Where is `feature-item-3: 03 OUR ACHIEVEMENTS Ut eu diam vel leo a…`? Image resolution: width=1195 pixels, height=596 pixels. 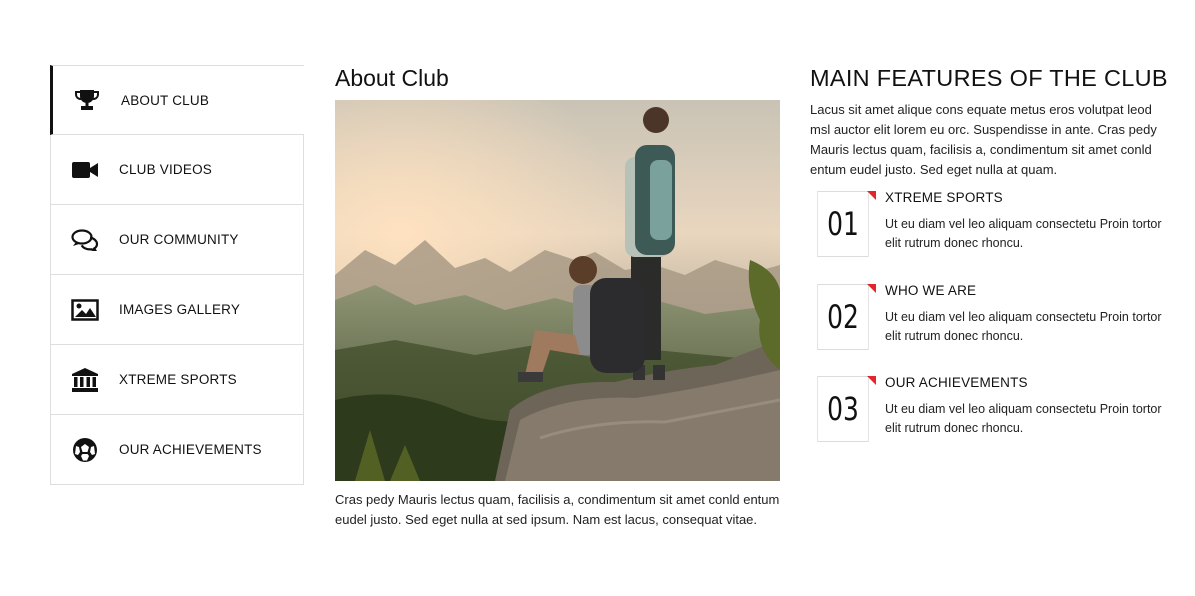
feature-item-3: 03 OUR ACHIEVEMENTS Ut eu diam vel leo a… is located at coordinates (990, 408).